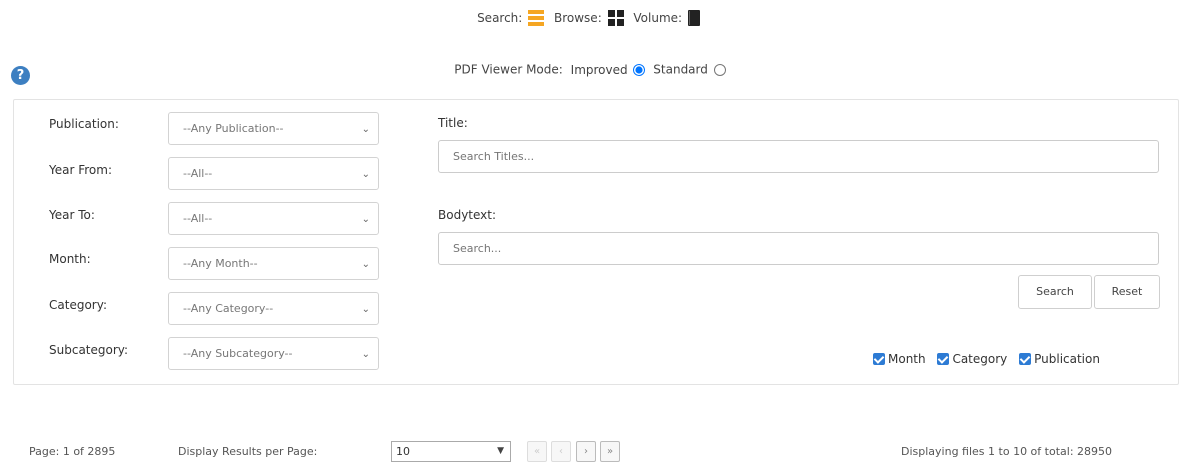  What do you see at coordinates (578, 18) in the screenshot?
I see `browse-mode-label: Browse:` at bounding box center [578, 18].